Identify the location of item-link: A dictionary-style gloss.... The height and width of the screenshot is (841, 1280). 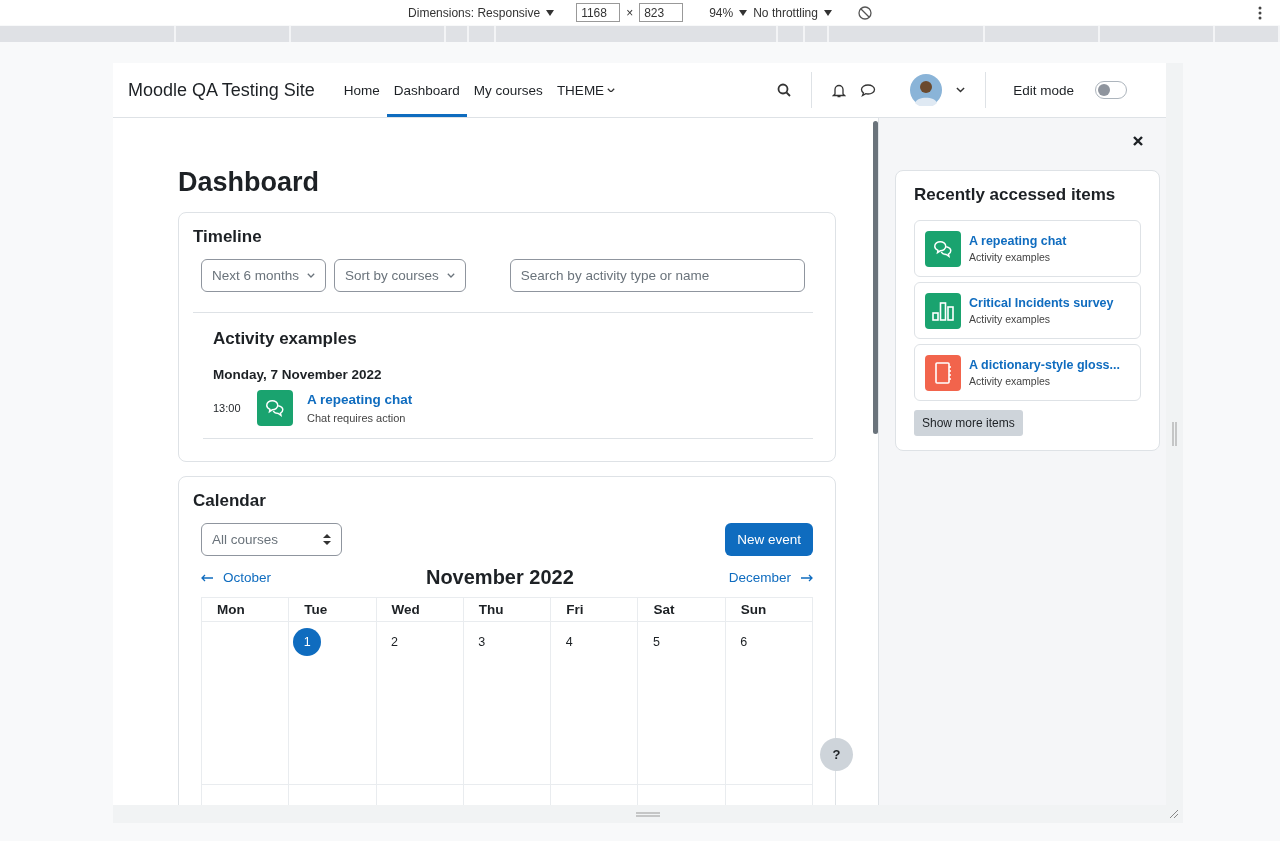
(1044, 365).